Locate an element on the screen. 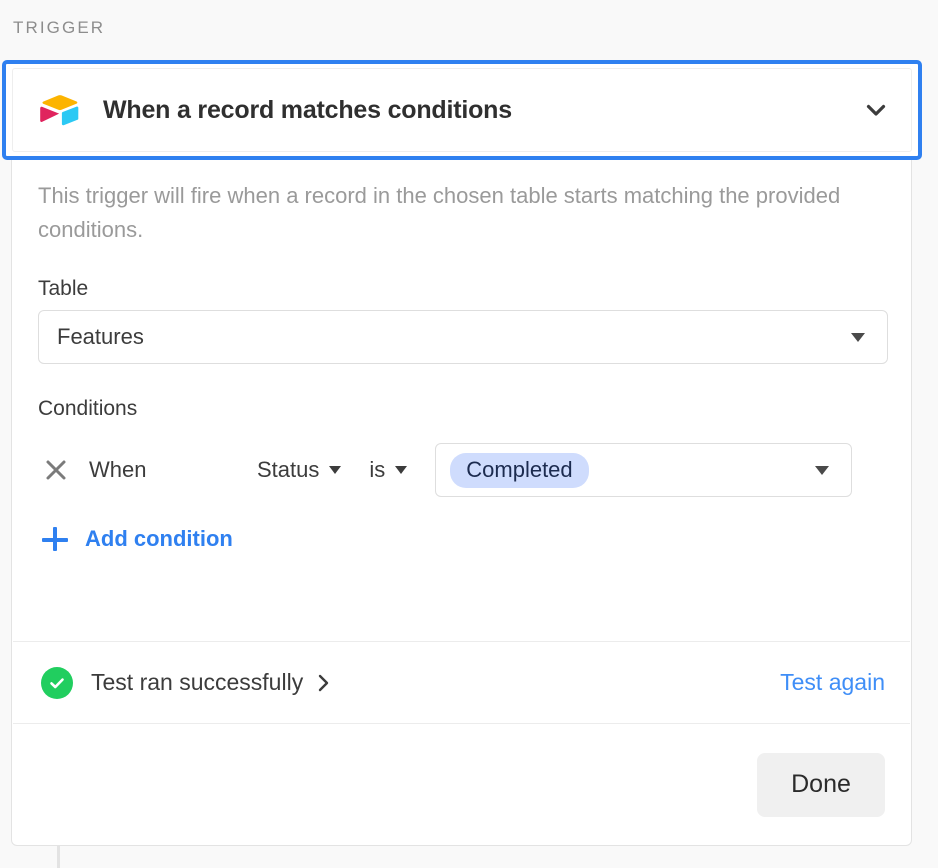 The height and width of the screenshot is (868, 938). condition-row: When Status is Completed is located at coordinates (461, 470).